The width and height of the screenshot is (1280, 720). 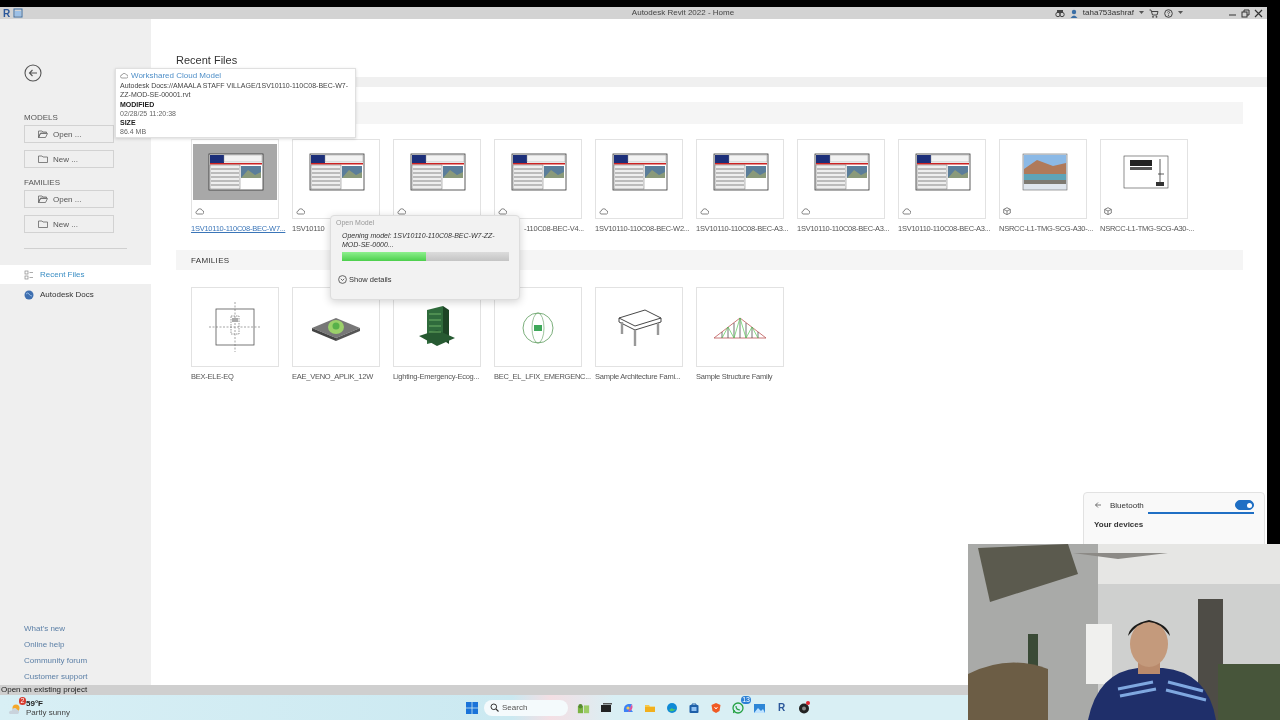 I want to click on section-heading: MODELS, so click(x=41, y=117).